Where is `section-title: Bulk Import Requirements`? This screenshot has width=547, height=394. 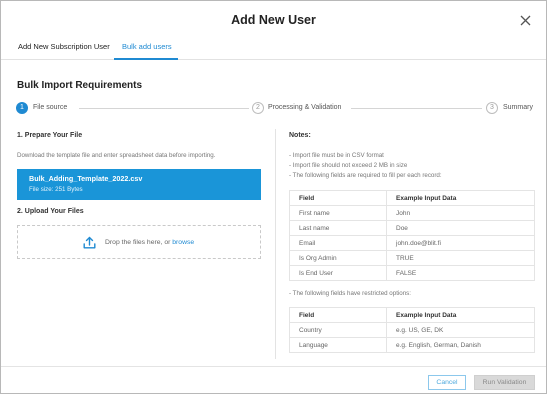 section-title: Bulk Import Requirements is located at coordinates (80, 85).